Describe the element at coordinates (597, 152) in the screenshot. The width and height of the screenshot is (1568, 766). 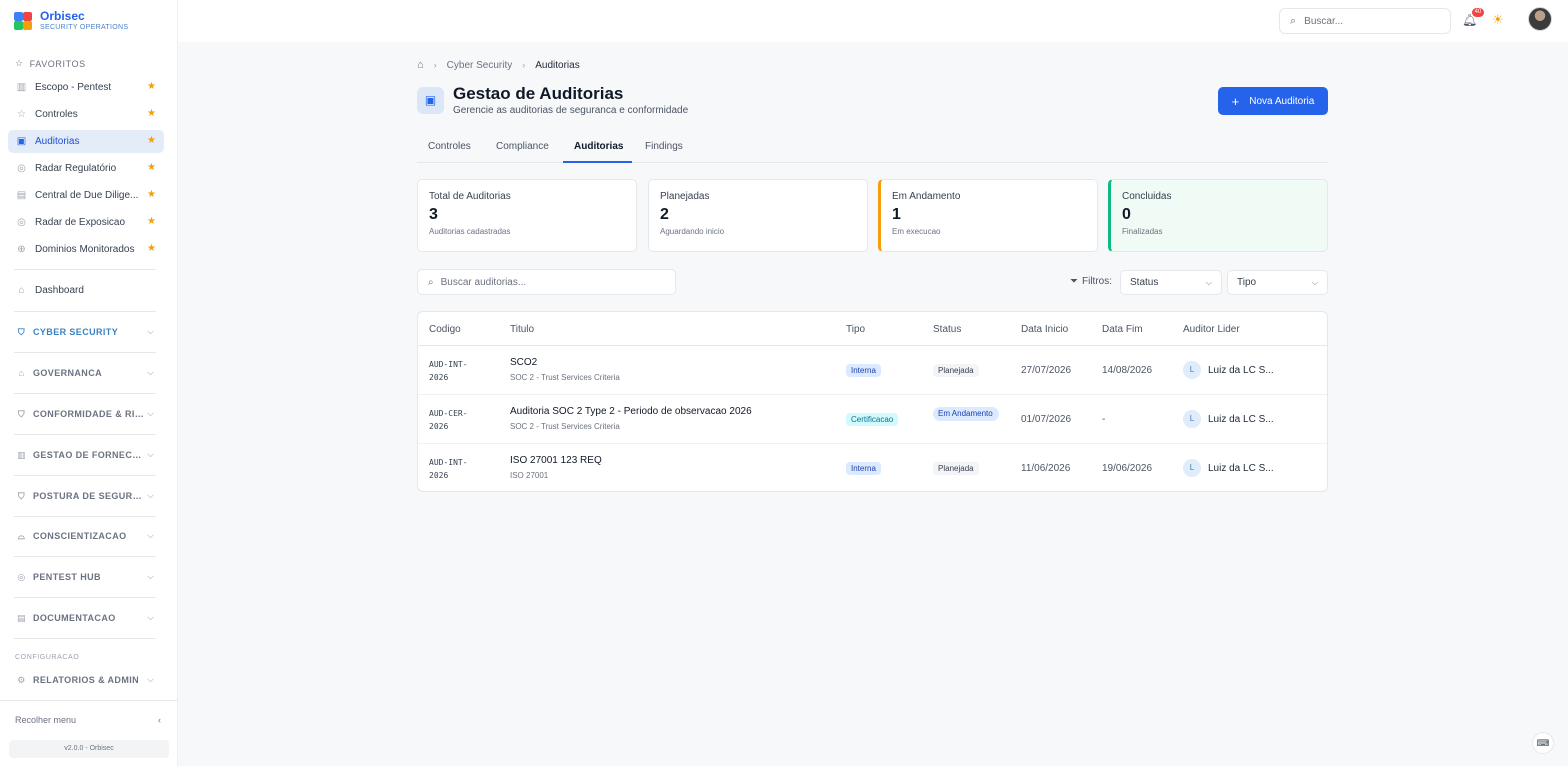
I see `tab-auditorias: Auditorias` at that location.